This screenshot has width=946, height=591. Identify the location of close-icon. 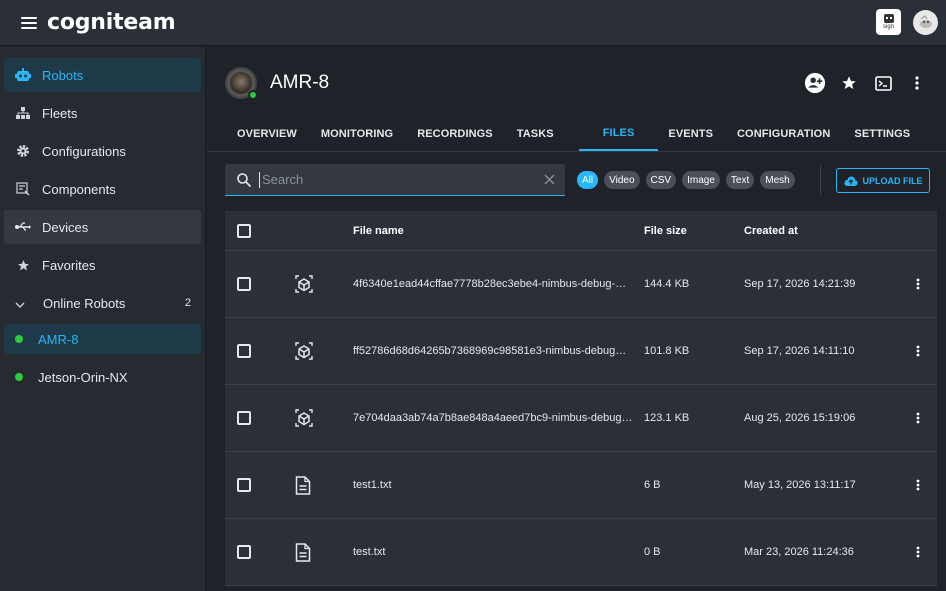
(549, 179).